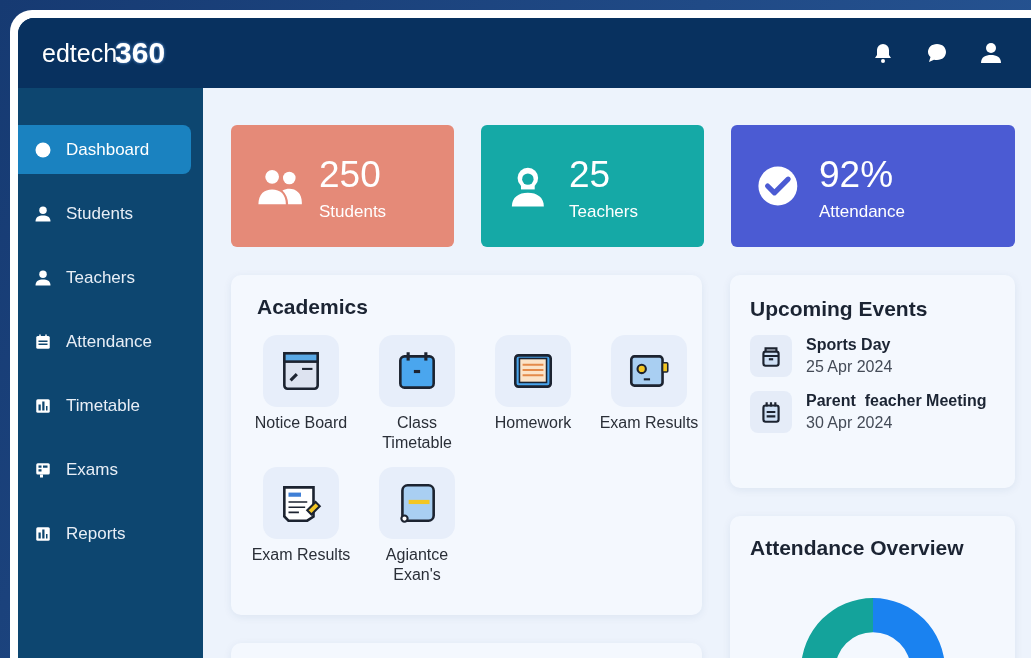 This screenshot has width=1031, height=658. I want to click on card-title: Upcoming Events, so click(839, 309).